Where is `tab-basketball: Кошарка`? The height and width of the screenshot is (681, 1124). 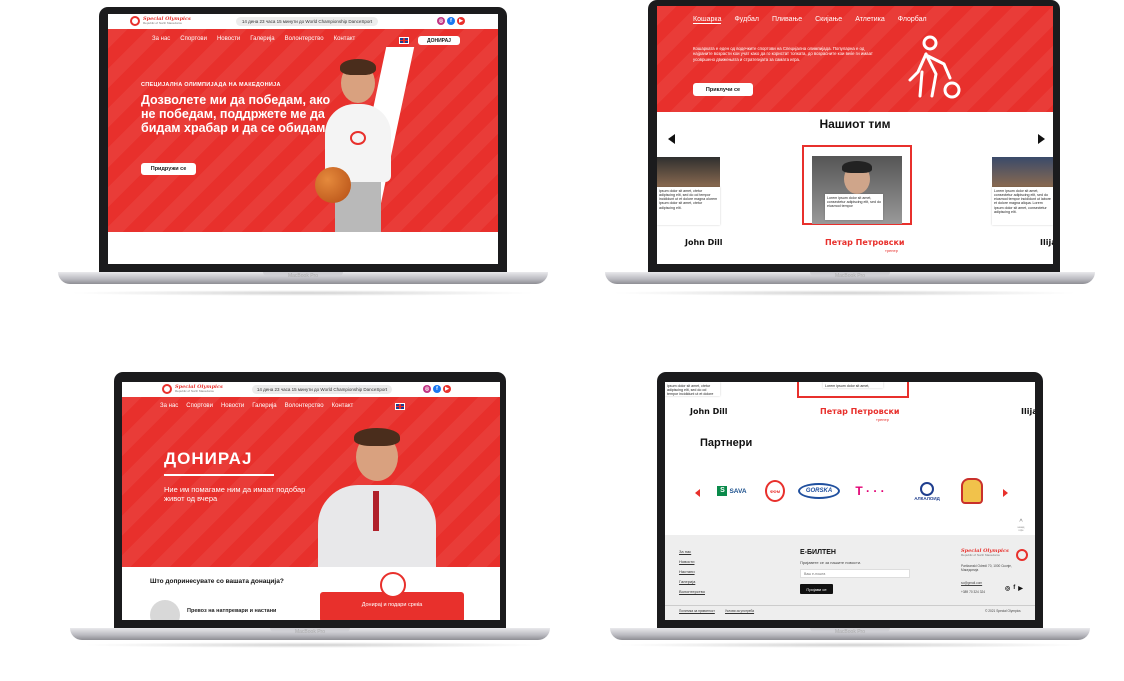
tab-basketball: Кошарка is located at coordinates (707, 20).